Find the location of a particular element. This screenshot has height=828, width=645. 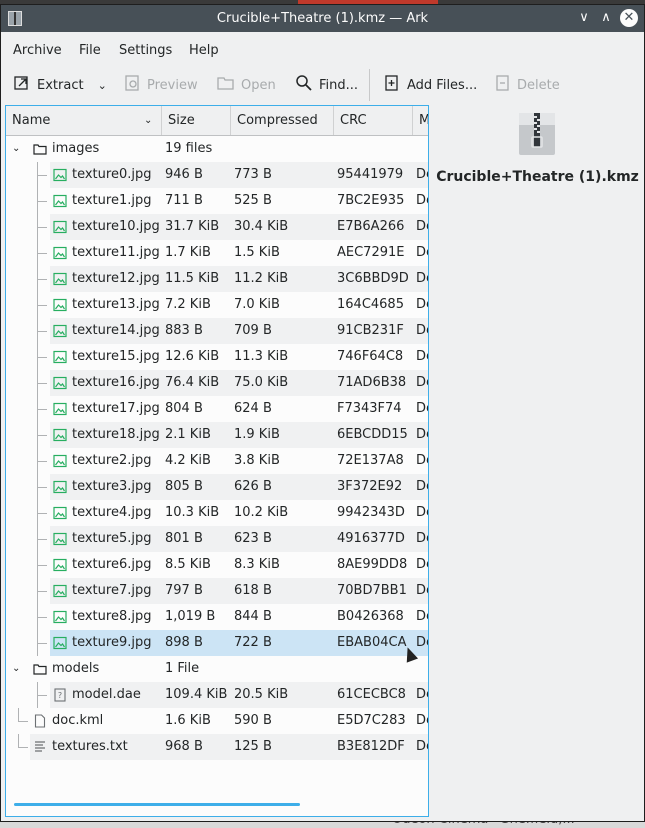

close-icon: ✕ is located at coordinates (629, 18).